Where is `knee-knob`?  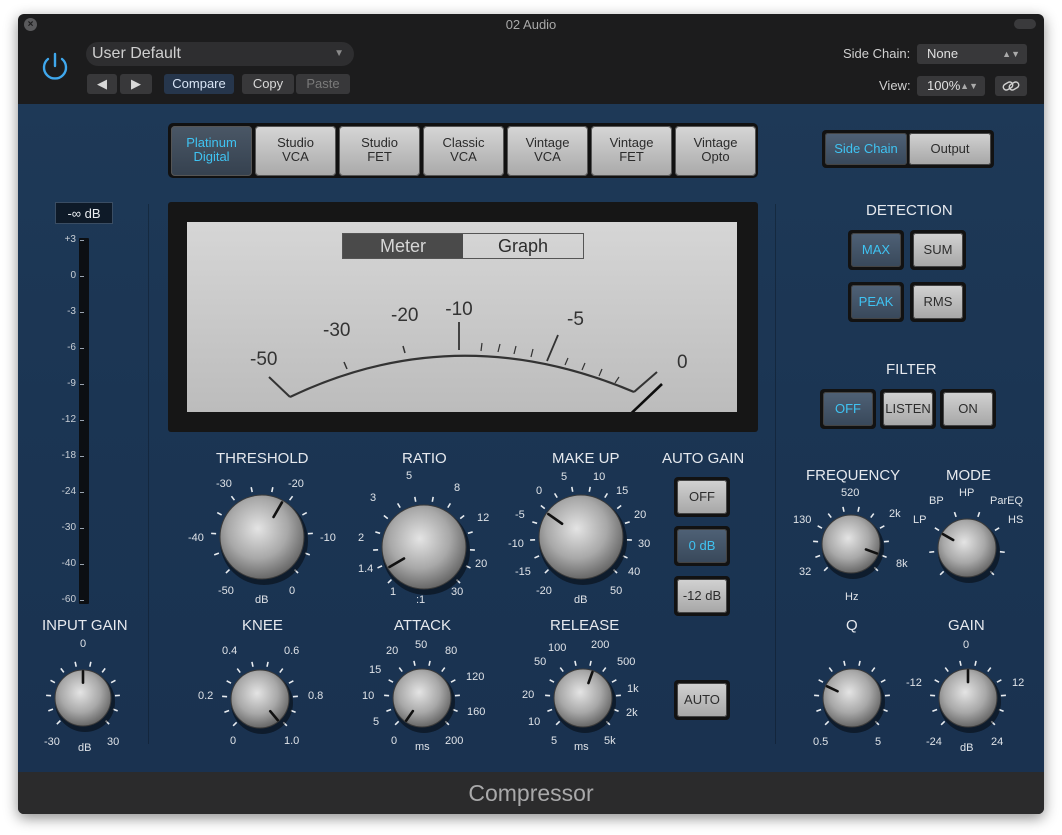 knee-knob is located at coordinates (260, 697).